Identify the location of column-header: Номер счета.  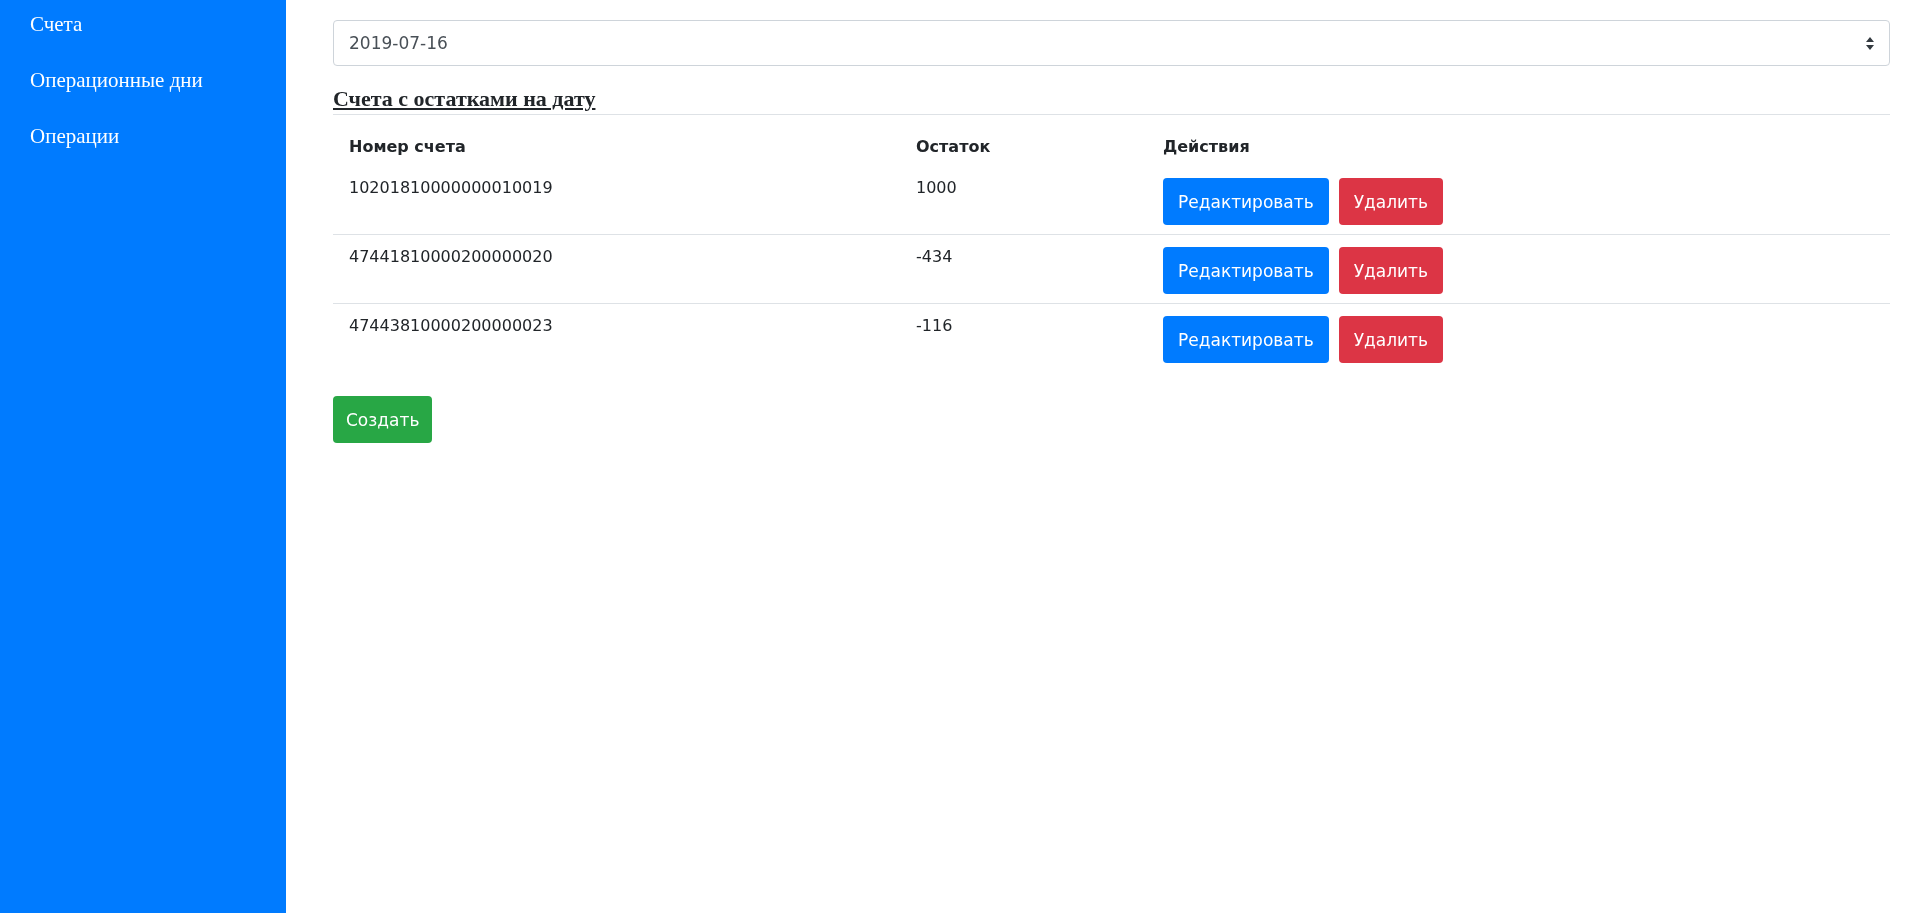
(407, 147).